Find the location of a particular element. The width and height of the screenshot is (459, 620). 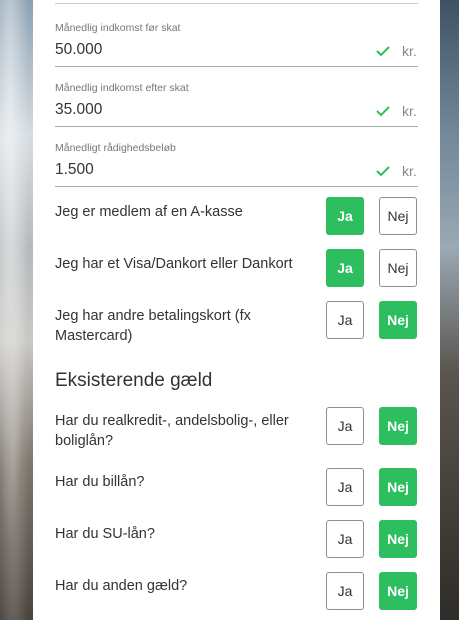

field-value: 50.000 is located at coordinates (78, 50).